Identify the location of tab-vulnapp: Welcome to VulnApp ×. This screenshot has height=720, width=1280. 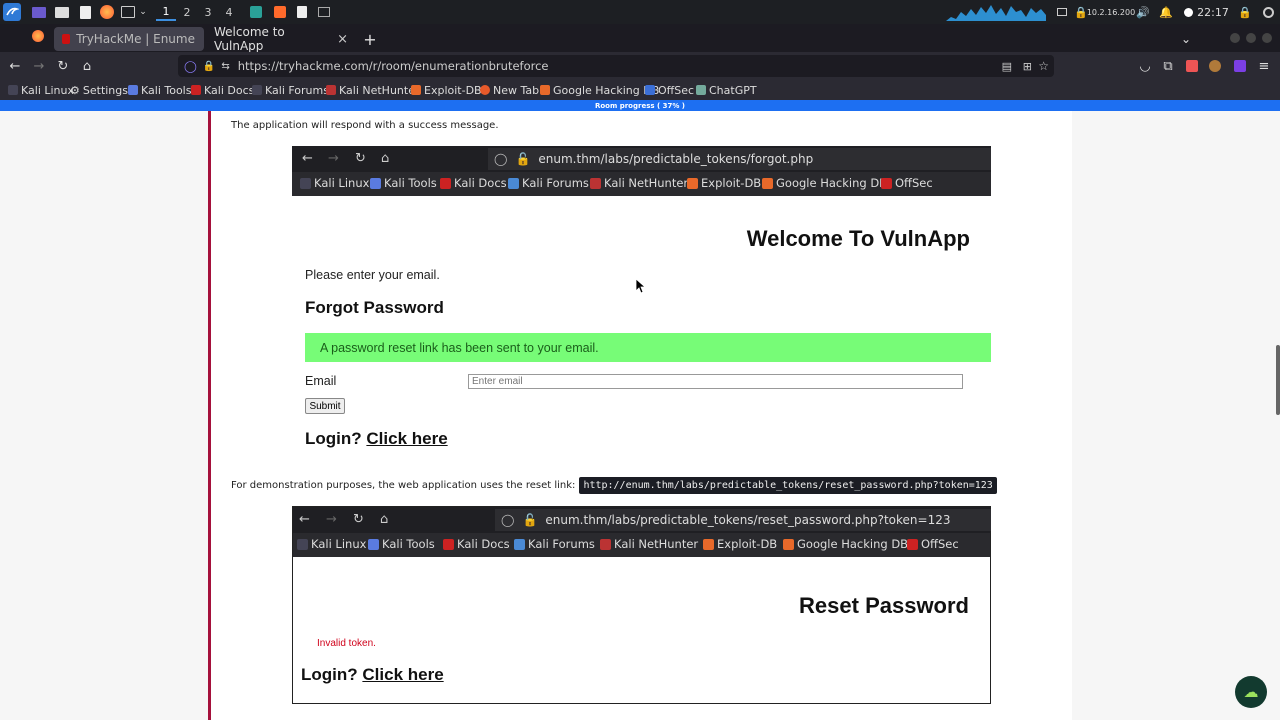
(281, 39).